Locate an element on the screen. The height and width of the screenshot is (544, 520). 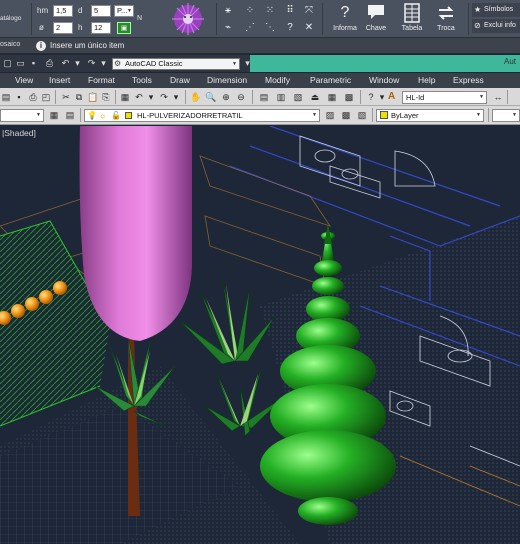
bylayer-color-swatch is located at coordinates (384, 115).